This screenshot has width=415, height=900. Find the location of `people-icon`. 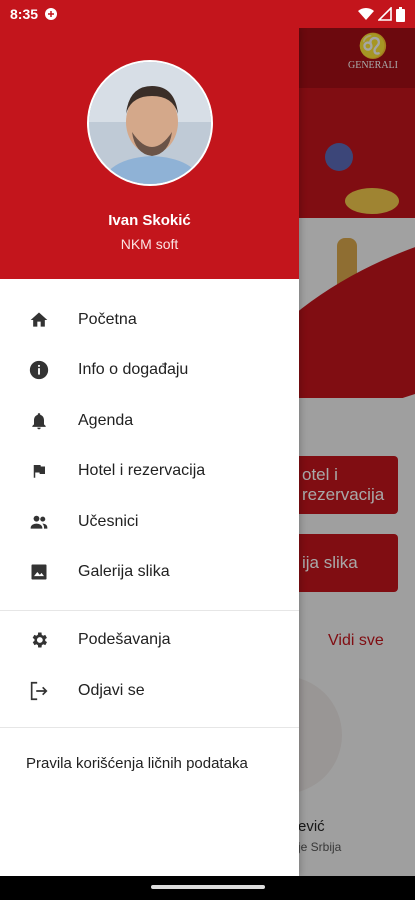

people-icon is located at coordinates (39, 522).